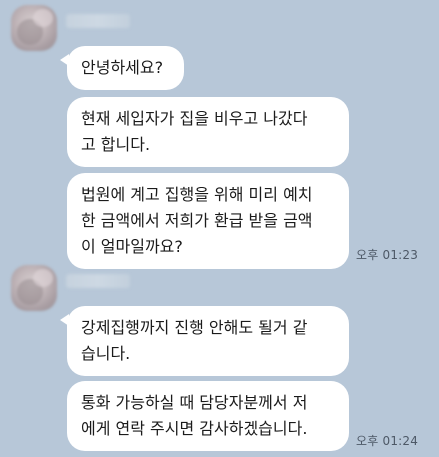  What do you see at coordinates (208, 132) in the screenshot?
I see `message-bubble: 현재 세입자가 집을 비우고 나갔다 고 합니다.` at bounding box center [208, 132].